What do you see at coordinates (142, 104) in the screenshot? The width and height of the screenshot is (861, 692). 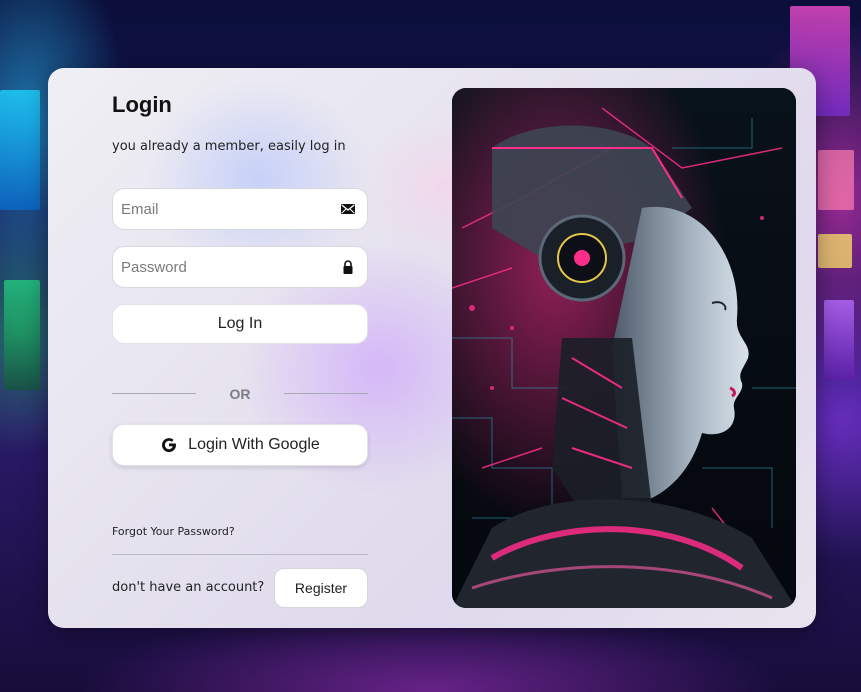 I see `page-title: Login` at bounding box center [142, 104].